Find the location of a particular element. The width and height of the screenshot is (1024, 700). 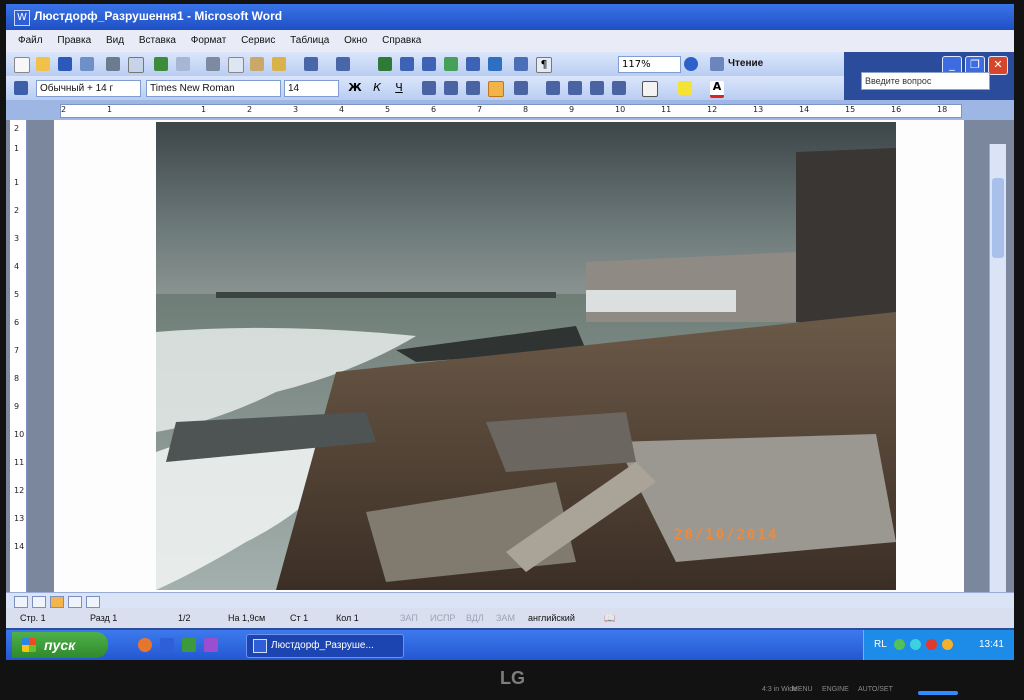

browser-icon is located at coordinates (145, 645).